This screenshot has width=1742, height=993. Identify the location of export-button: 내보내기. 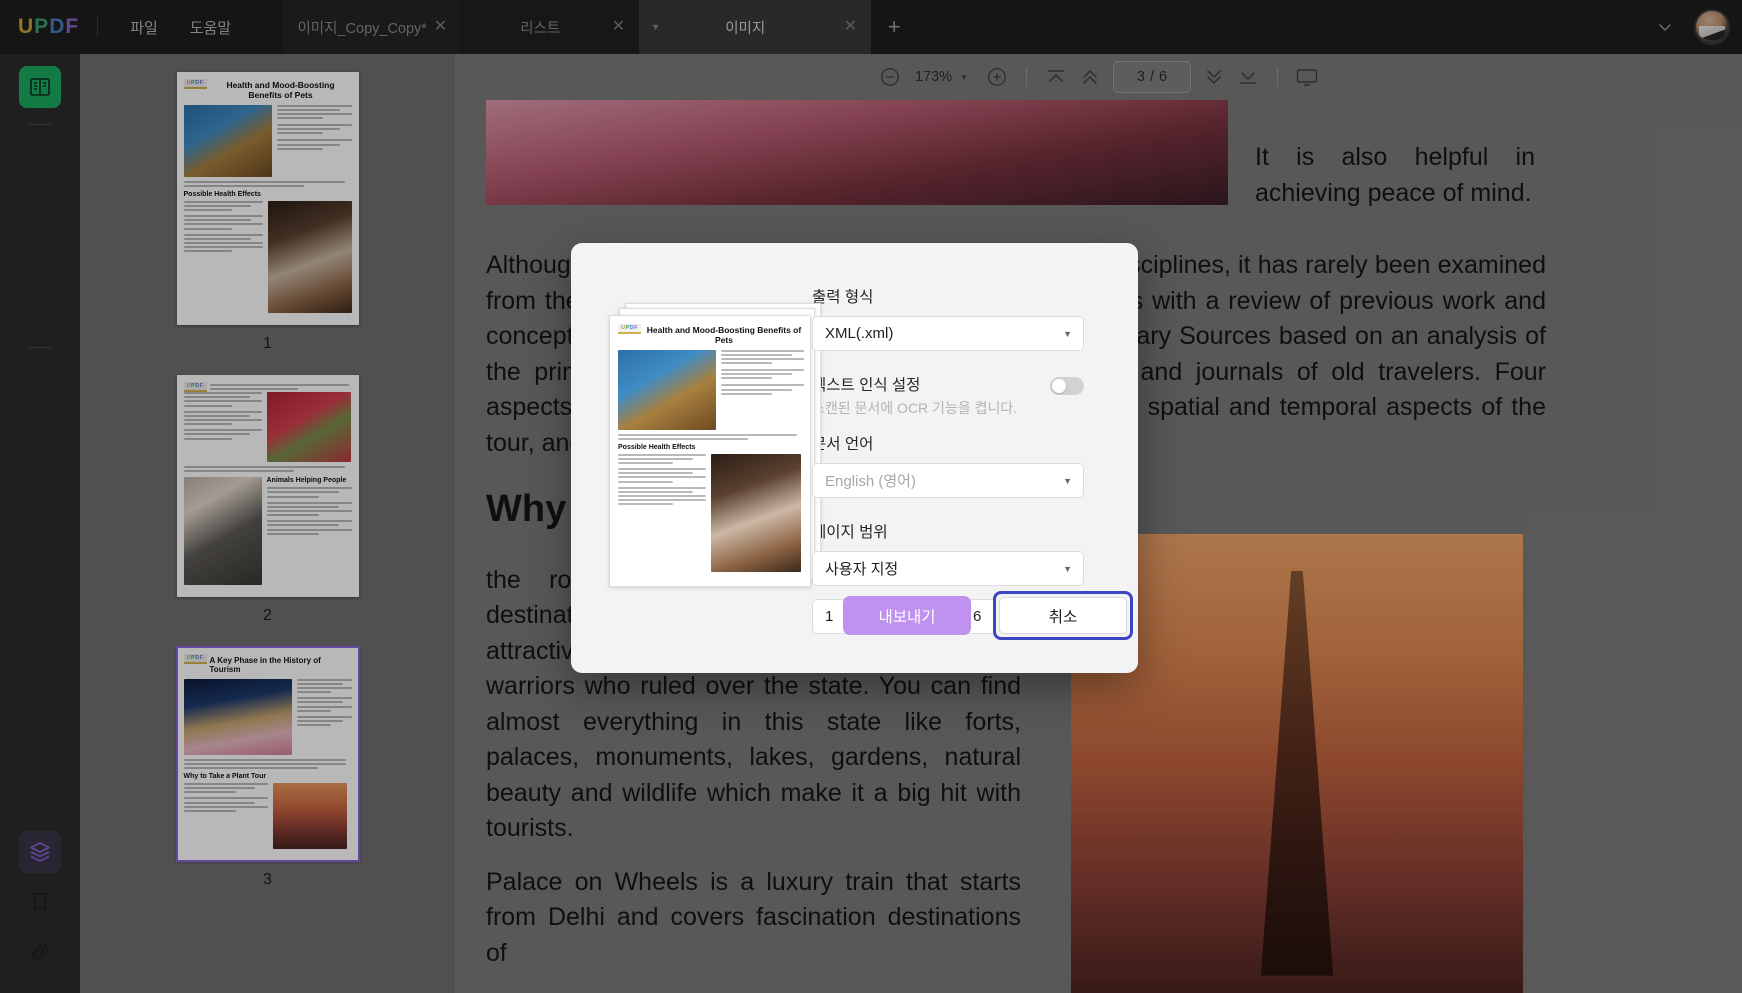
(907, 615).